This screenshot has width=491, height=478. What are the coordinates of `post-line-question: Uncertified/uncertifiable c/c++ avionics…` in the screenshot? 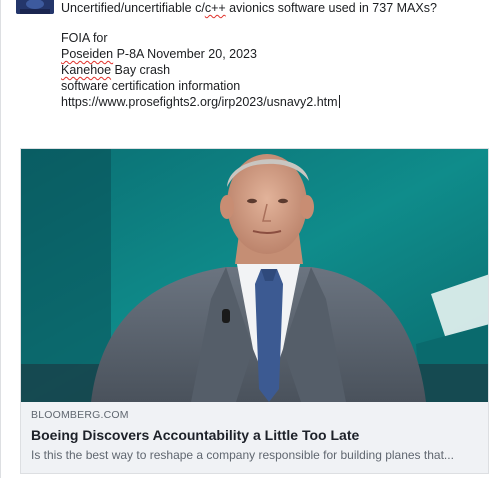 It's located at (249, 8).